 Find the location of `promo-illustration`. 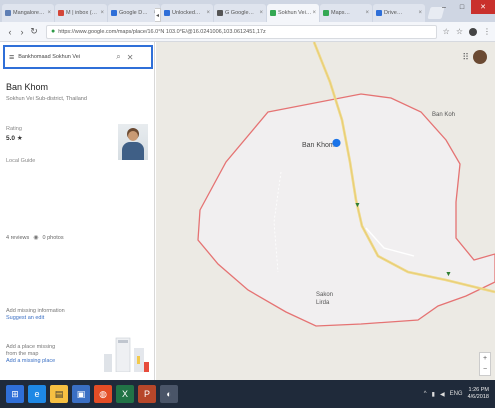

promo-illustration is located at coordinates (126, 354).